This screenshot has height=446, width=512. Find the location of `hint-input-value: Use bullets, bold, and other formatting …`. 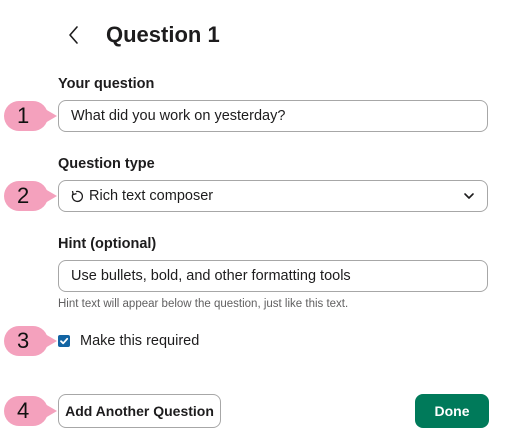

hint-input-value: Use bullets, bold, and other formatting … is located at coordinates (211, 276).